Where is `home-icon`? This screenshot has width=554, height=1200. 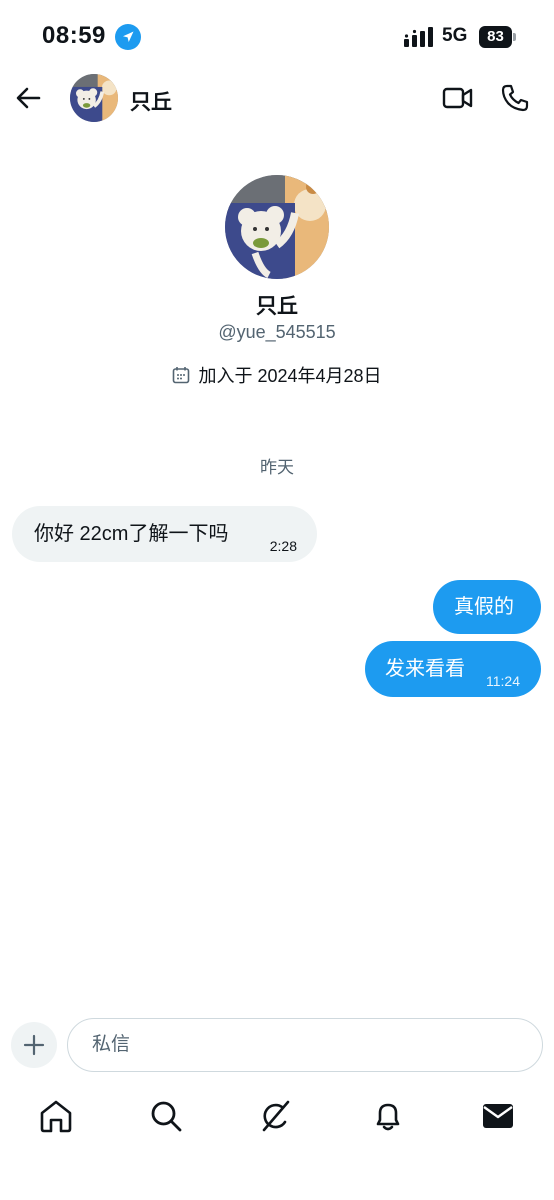 home-icon is located at coordinates (56, 1116).